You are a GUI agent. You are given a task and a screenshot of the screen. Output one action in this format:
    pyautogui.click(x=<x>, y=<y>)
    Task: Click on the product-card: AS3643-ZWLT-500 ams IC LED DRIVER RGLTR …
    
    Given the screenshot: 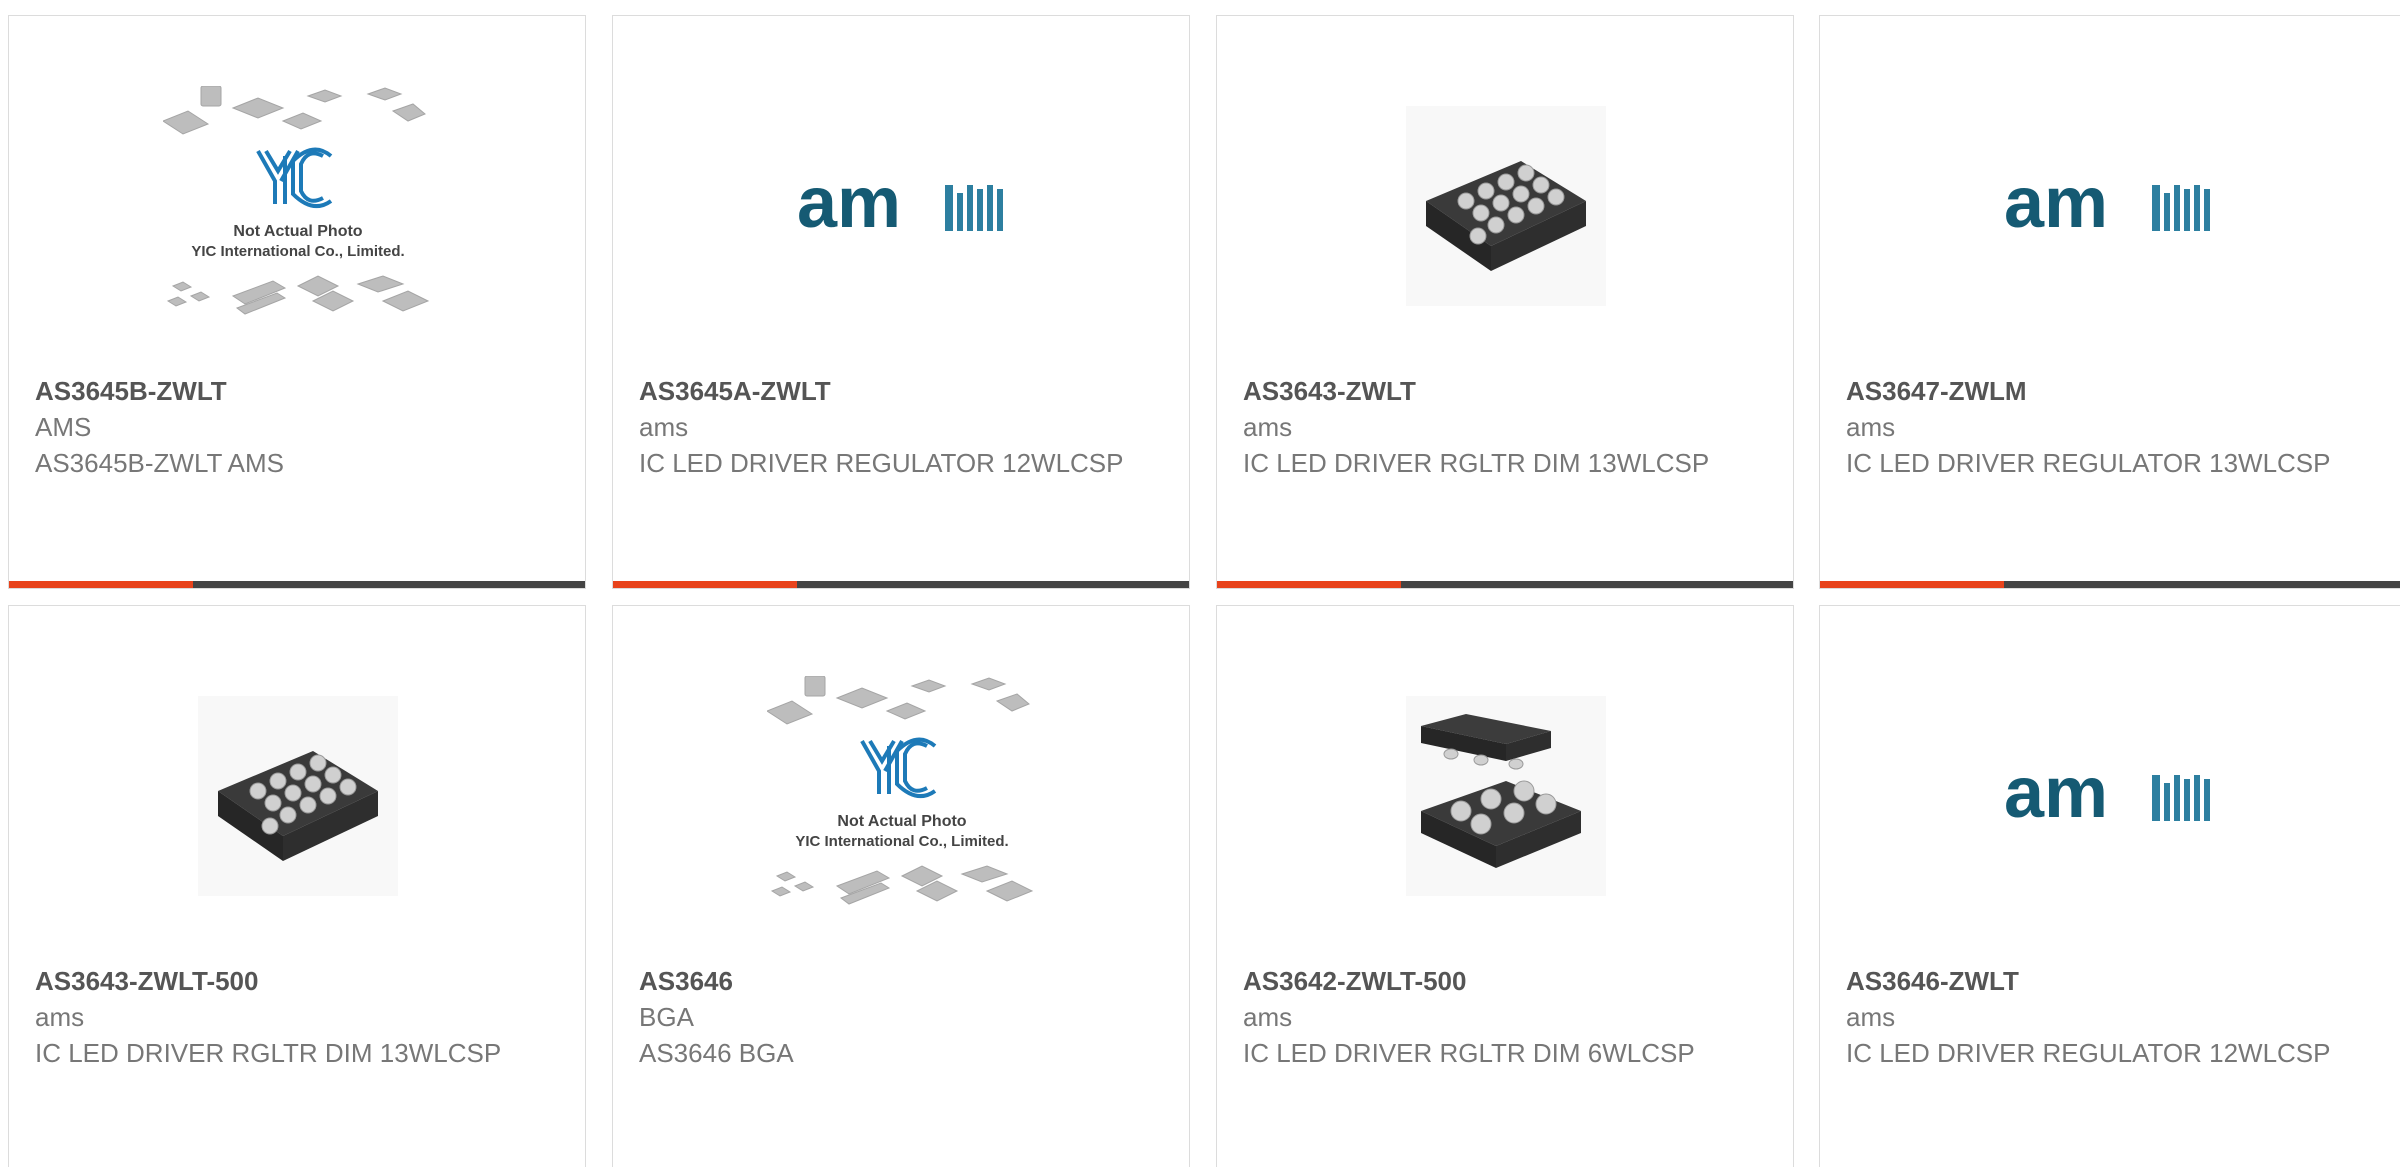 What is the action you would take?
    pyautogui.click(x=297, y=886)
    